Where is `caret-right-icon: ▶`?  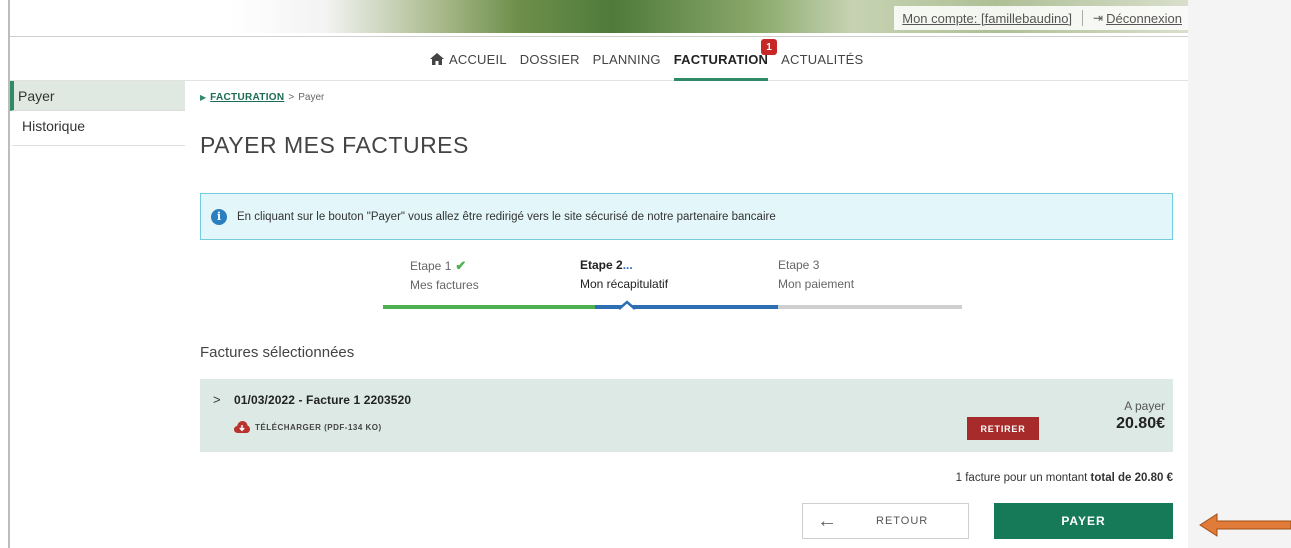 caret-right-icon: ▶ is located at coordinates (203, 97).